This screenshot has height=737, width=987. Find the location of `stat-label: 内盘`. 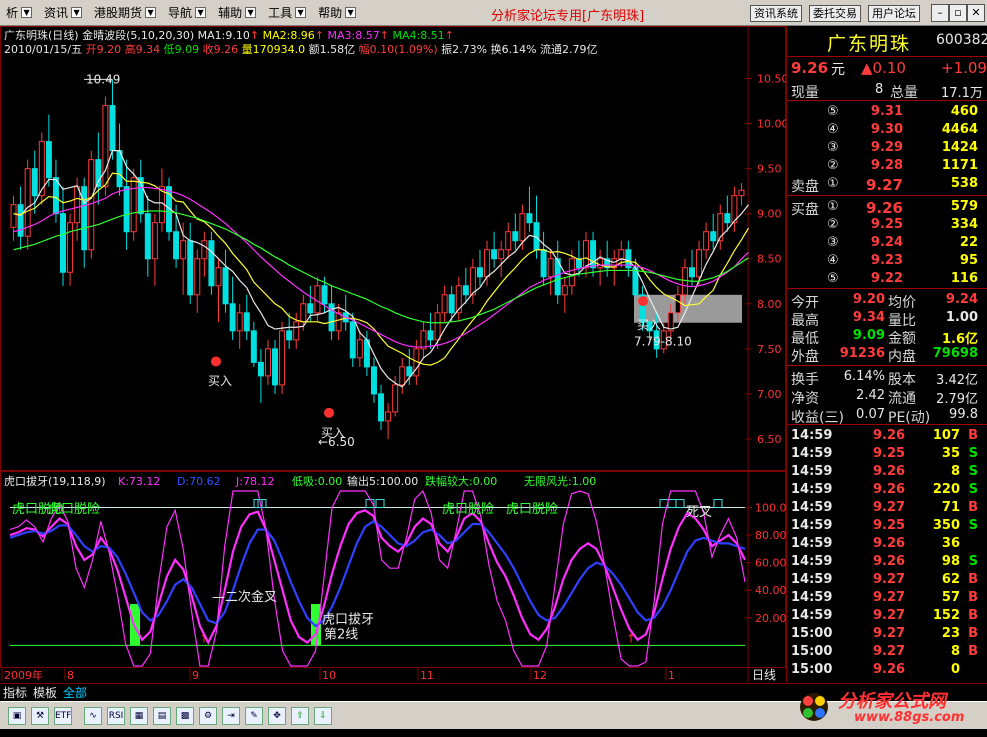

stat-label: 内盘 is located at coordinates (902, 357).